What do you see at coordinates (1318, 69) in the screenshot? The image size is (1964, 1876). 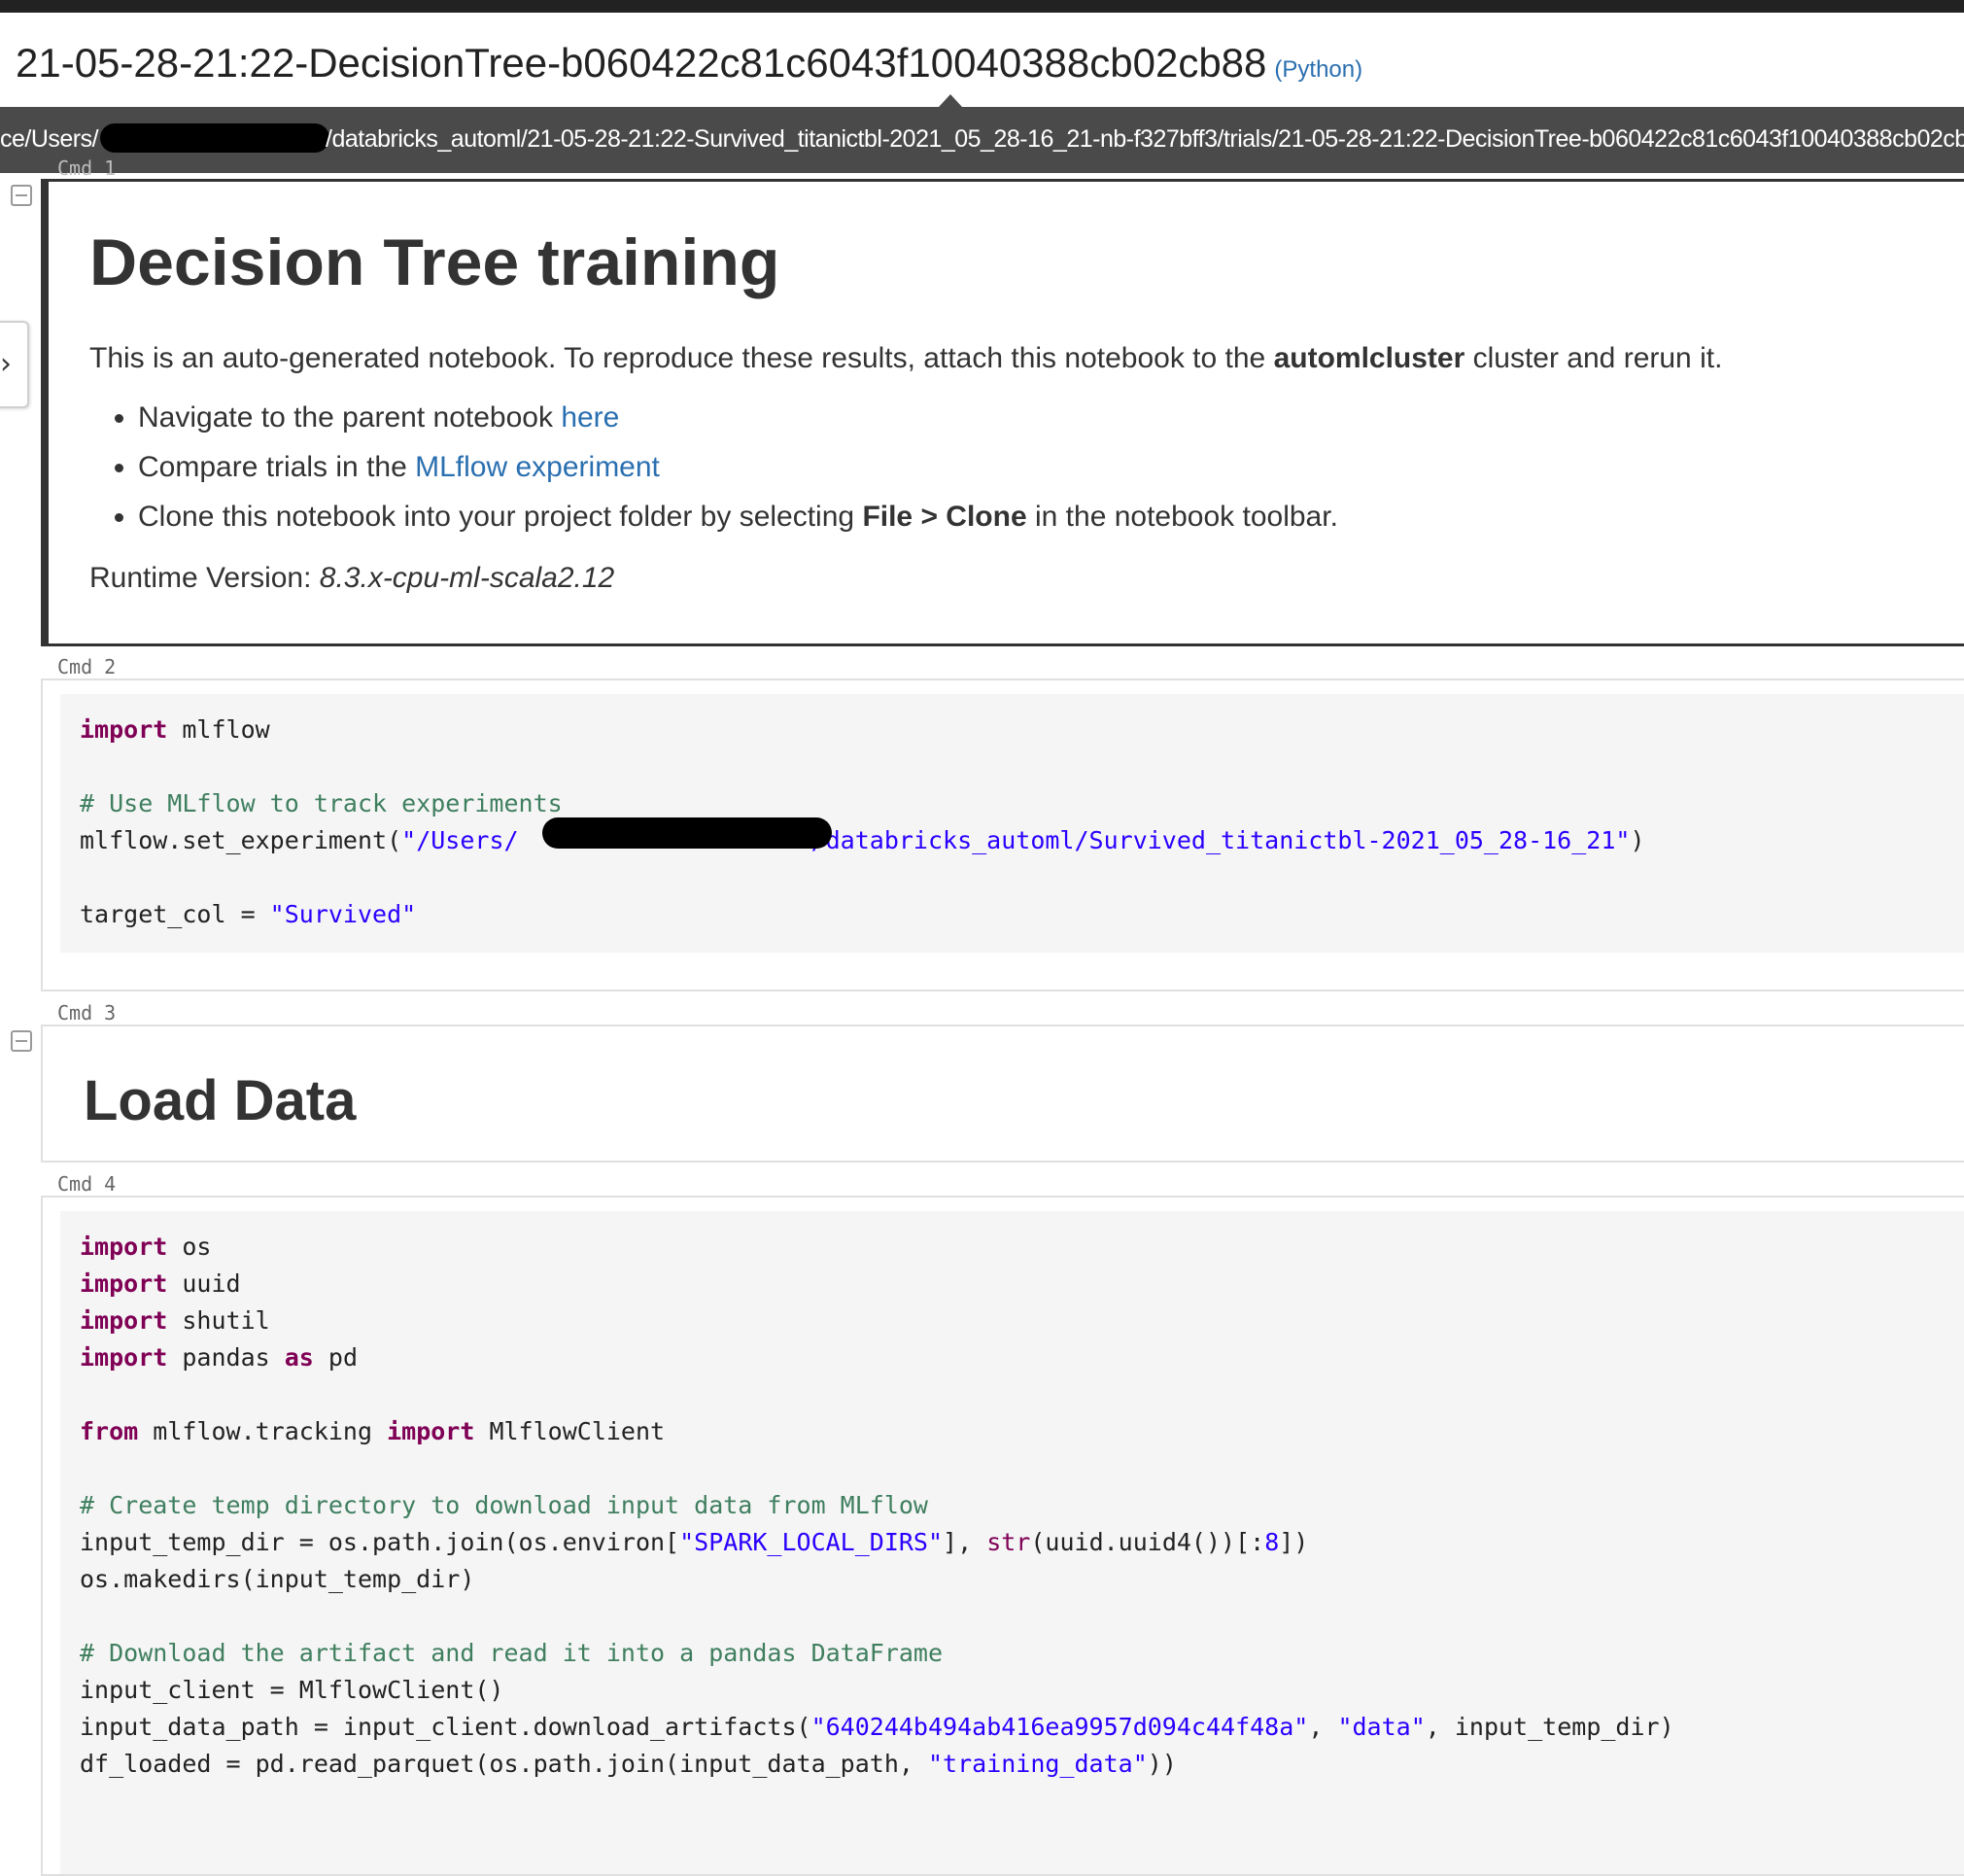 I see `language-badge: (Python)` at bounding box center [1318, 69].